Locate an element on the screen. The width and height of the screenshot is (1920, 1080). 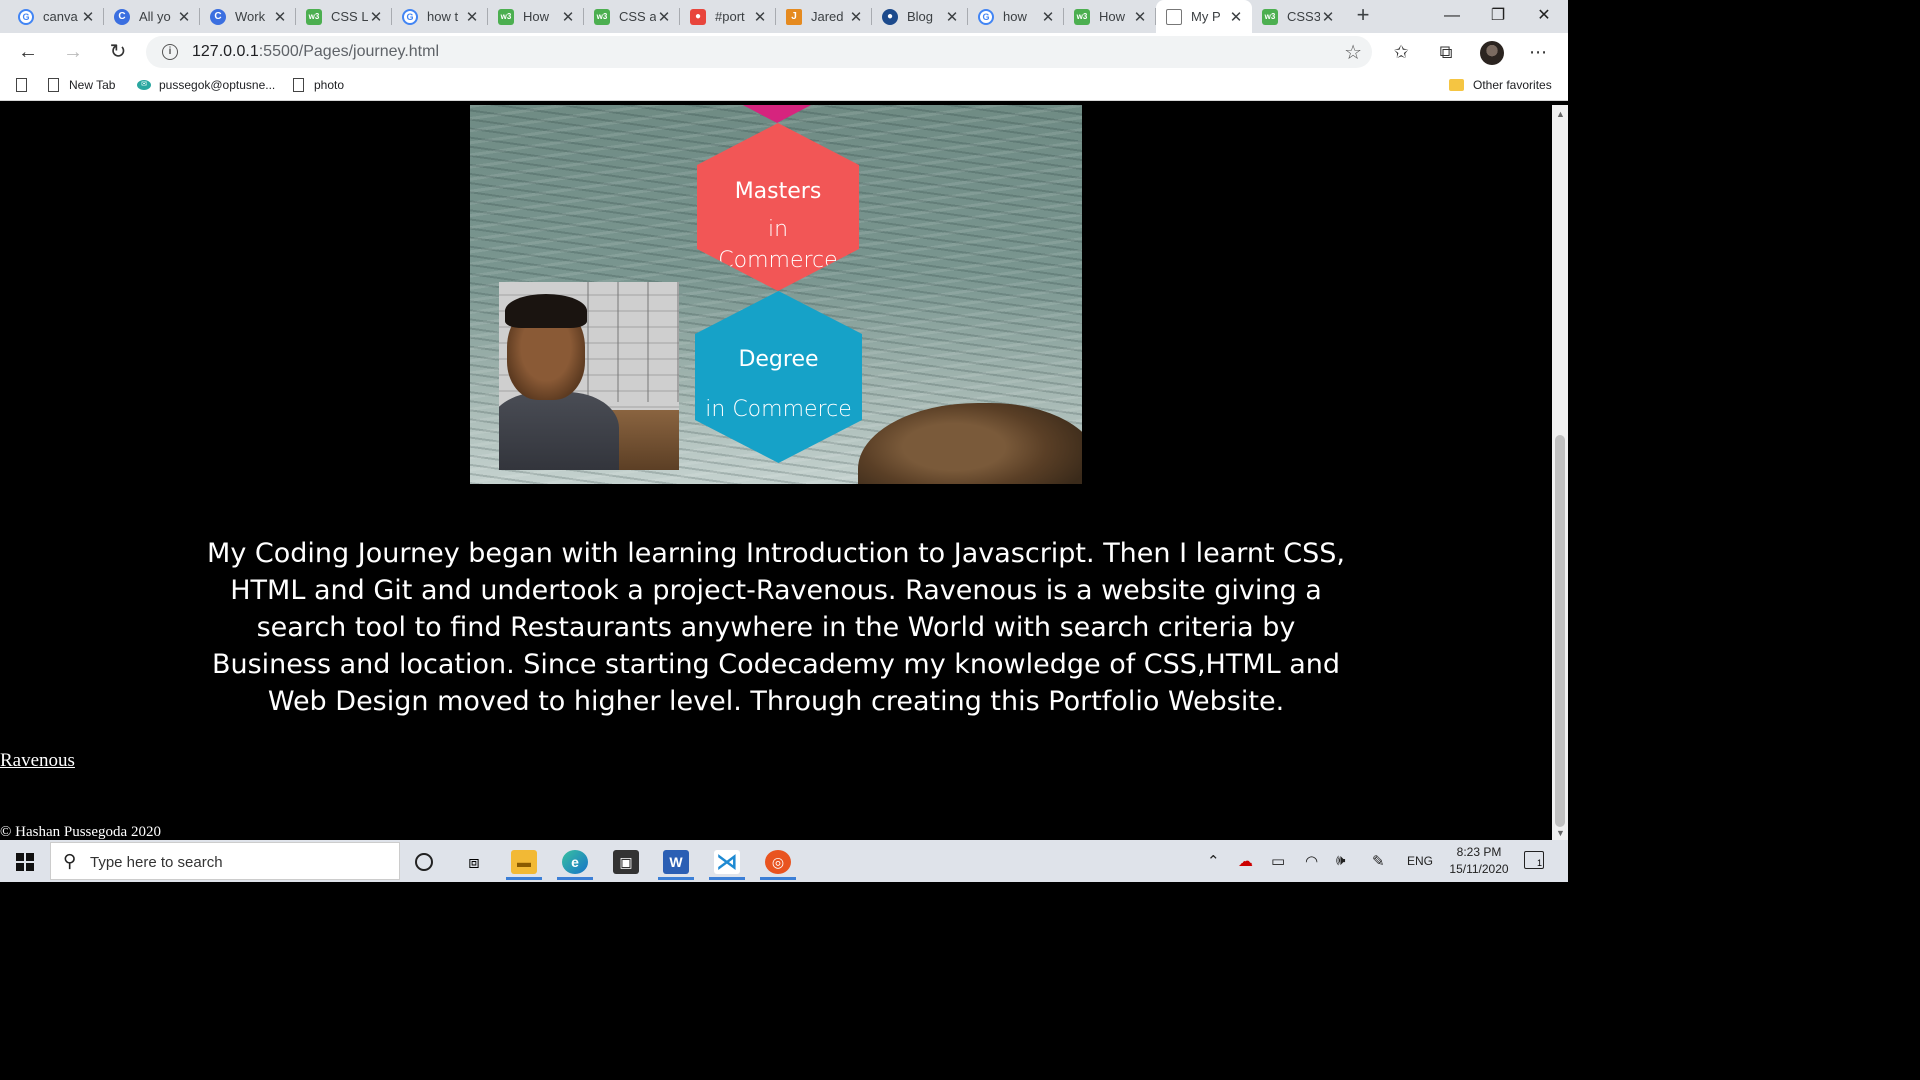
hexagon-title: Masters is located at coordinates (778, 191).